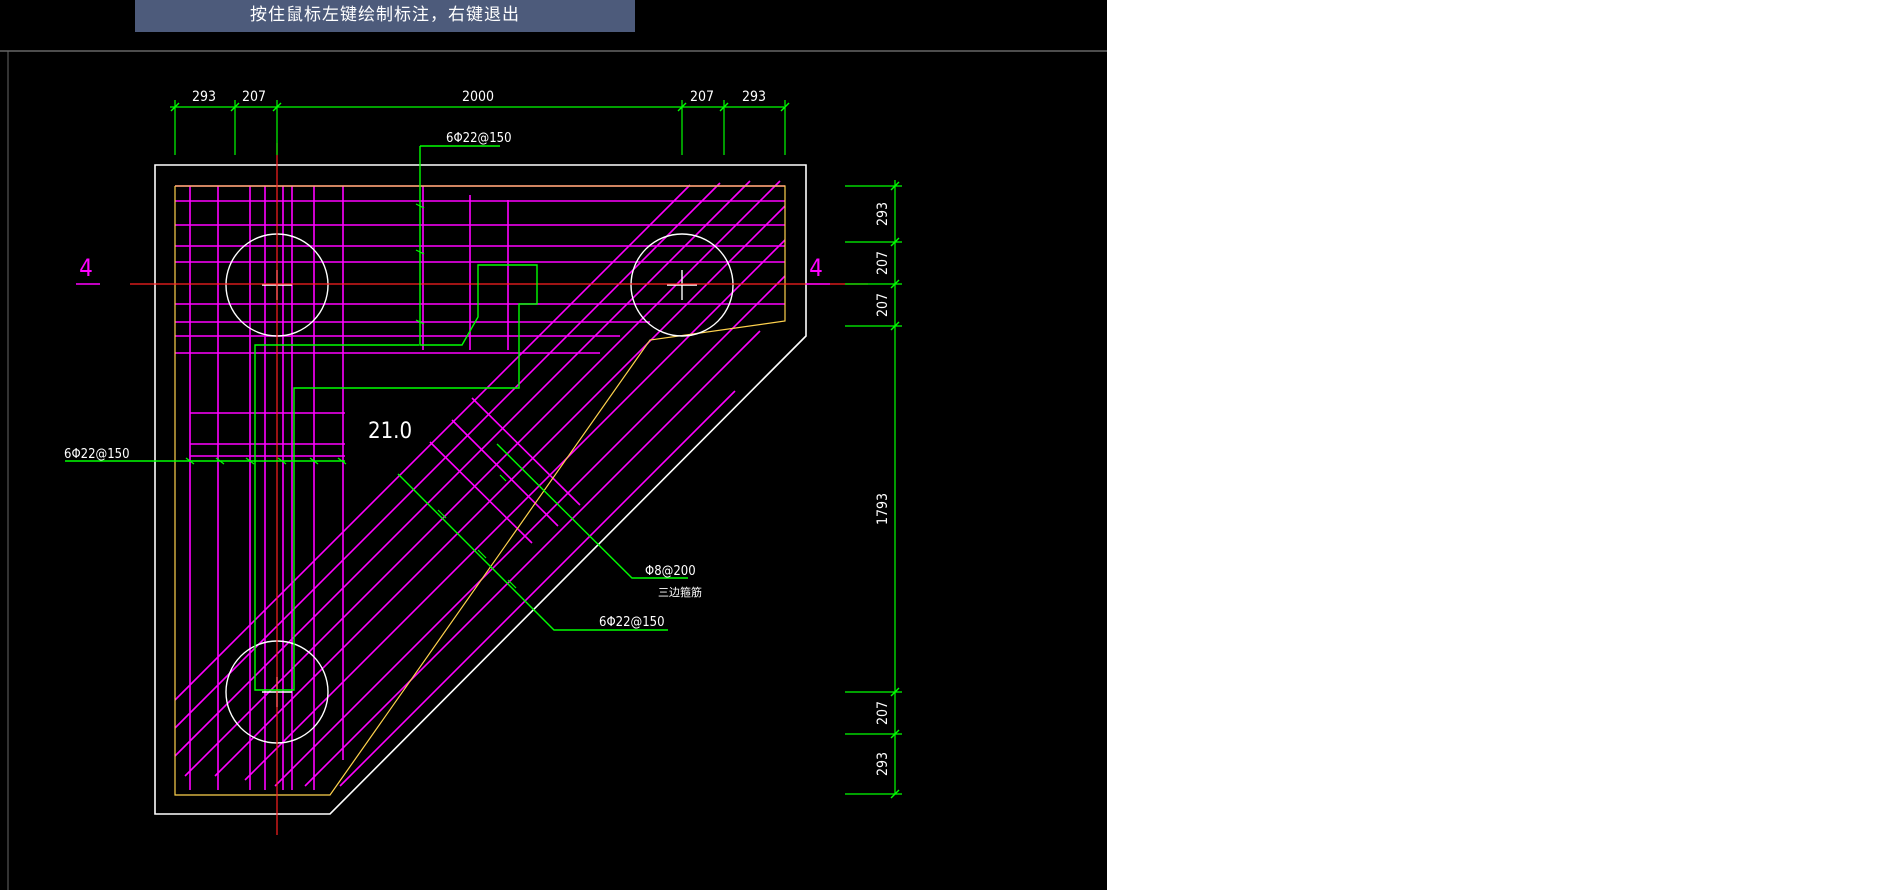 The image size is (1879, 890). Describe the element at coordinates (396, 418) in the screenshot. I see `stirrup-outline` at that location.